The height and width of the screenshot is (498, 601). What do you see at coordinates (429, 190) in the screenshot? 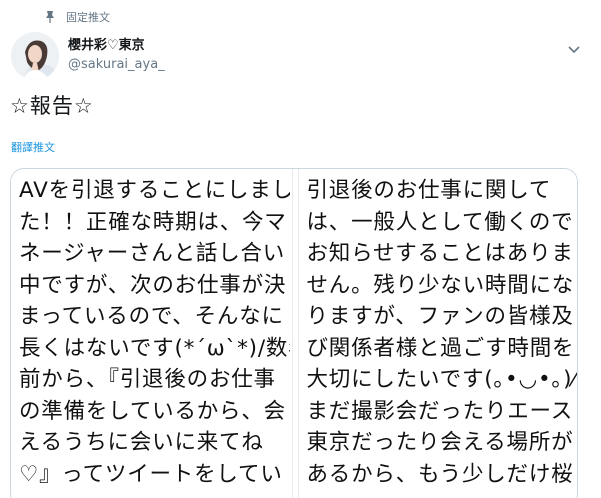
I see `media-text-line: 引退後のお仕事に関して` at bounding box center [429, 190].